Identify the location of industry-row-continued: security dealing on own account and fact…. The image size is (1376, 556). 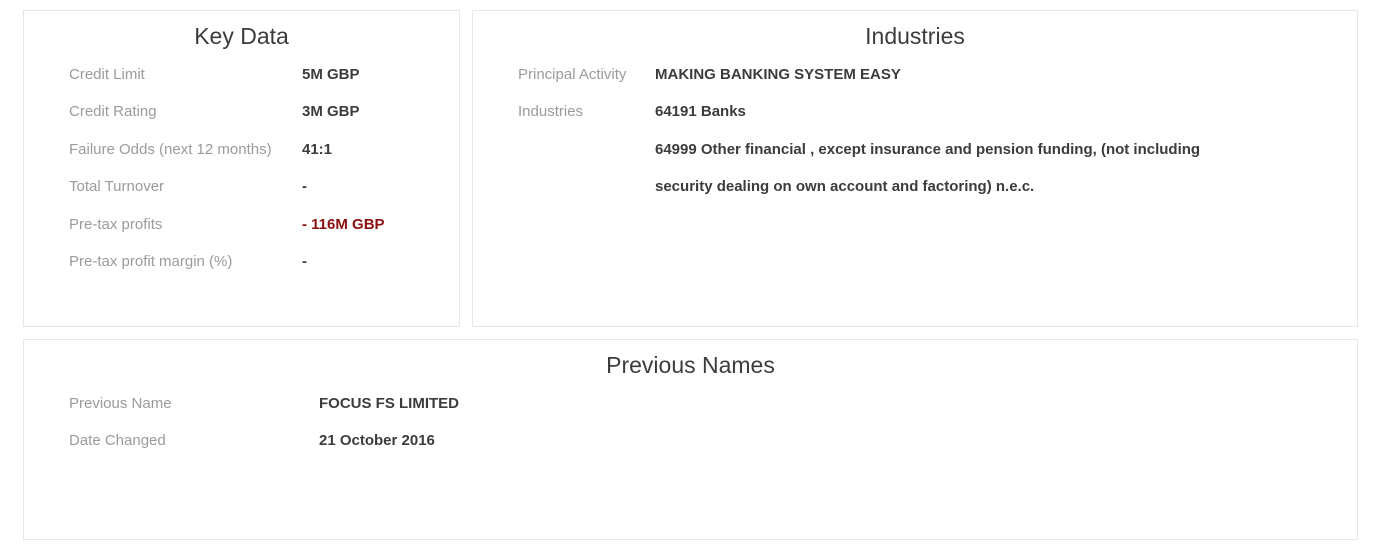
(915, 187).